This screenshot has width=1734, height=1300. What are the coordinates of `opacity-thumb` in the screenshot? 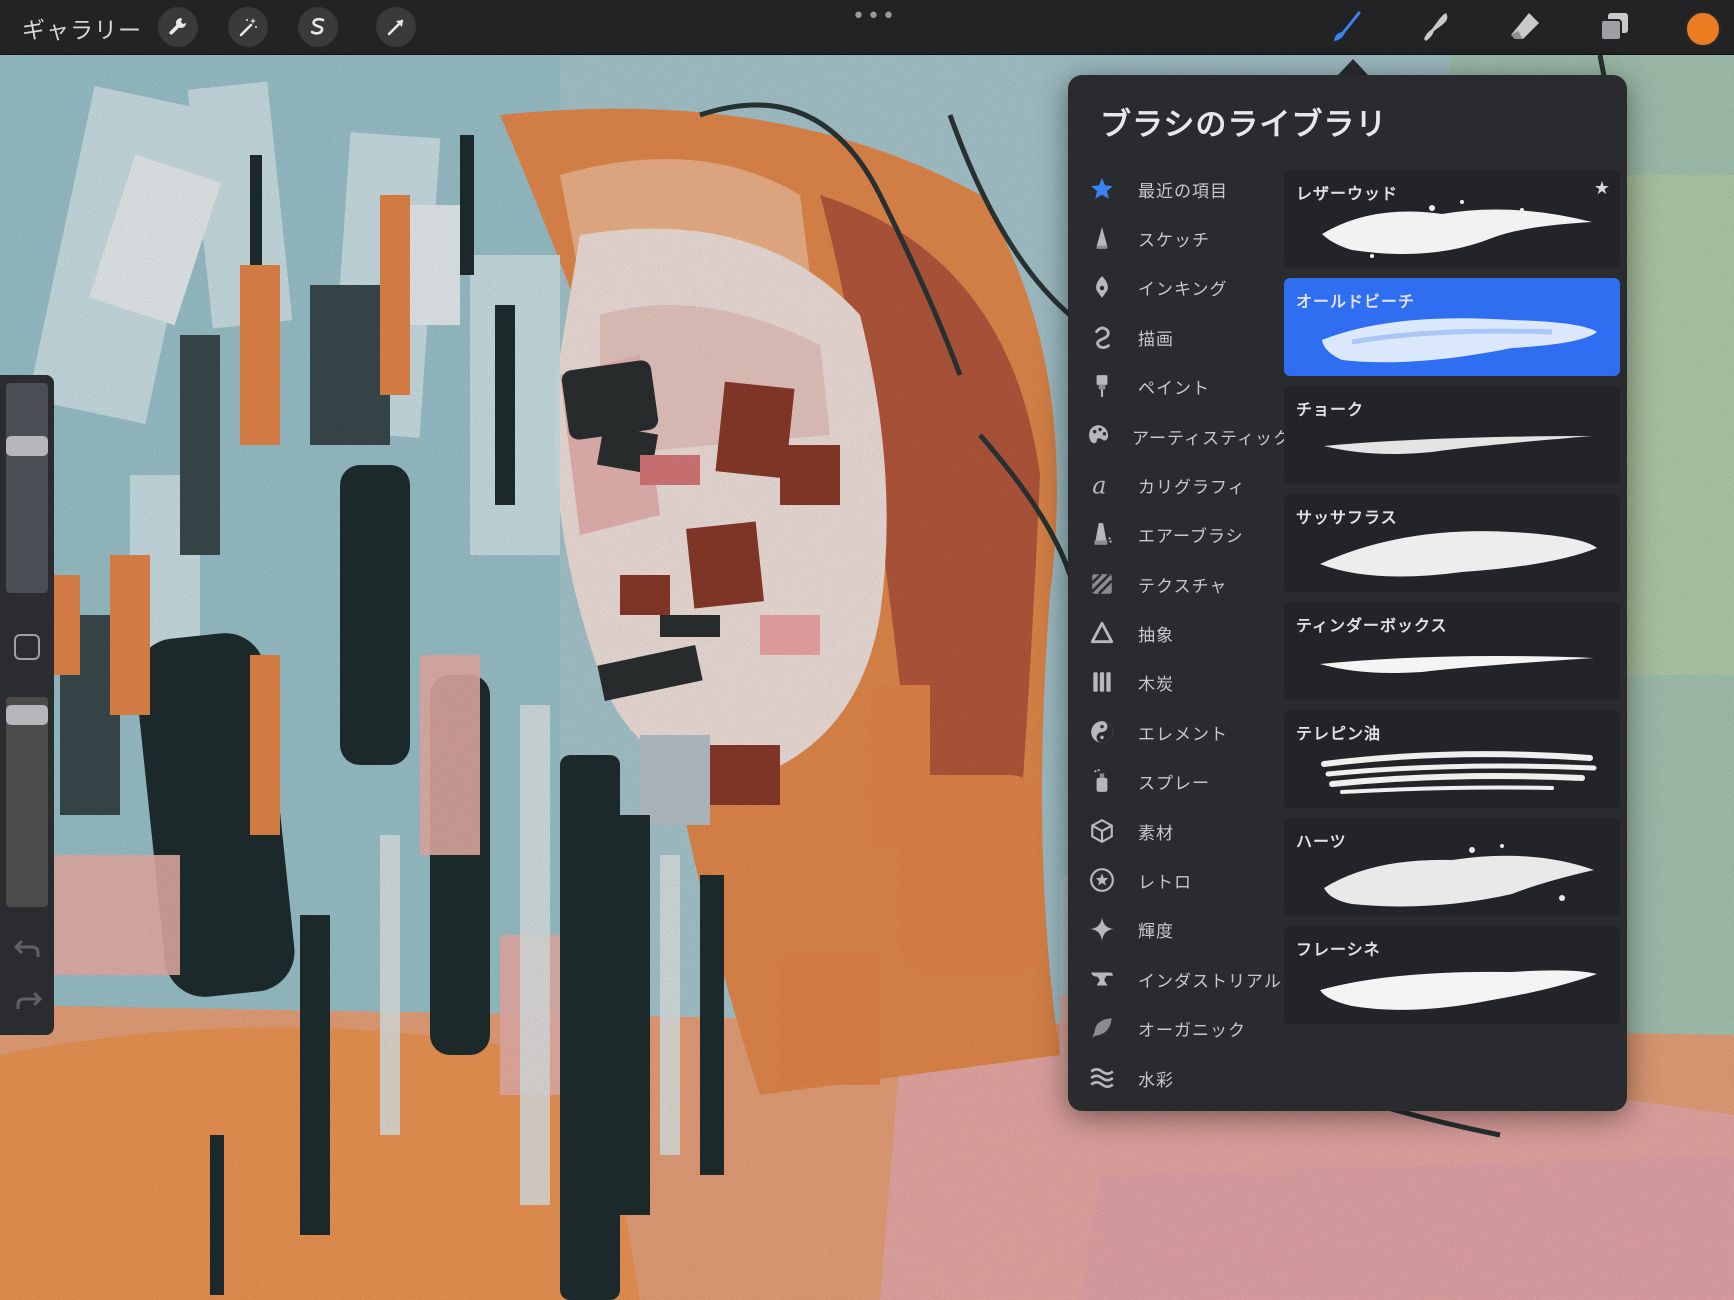 It's located at (27, 714).